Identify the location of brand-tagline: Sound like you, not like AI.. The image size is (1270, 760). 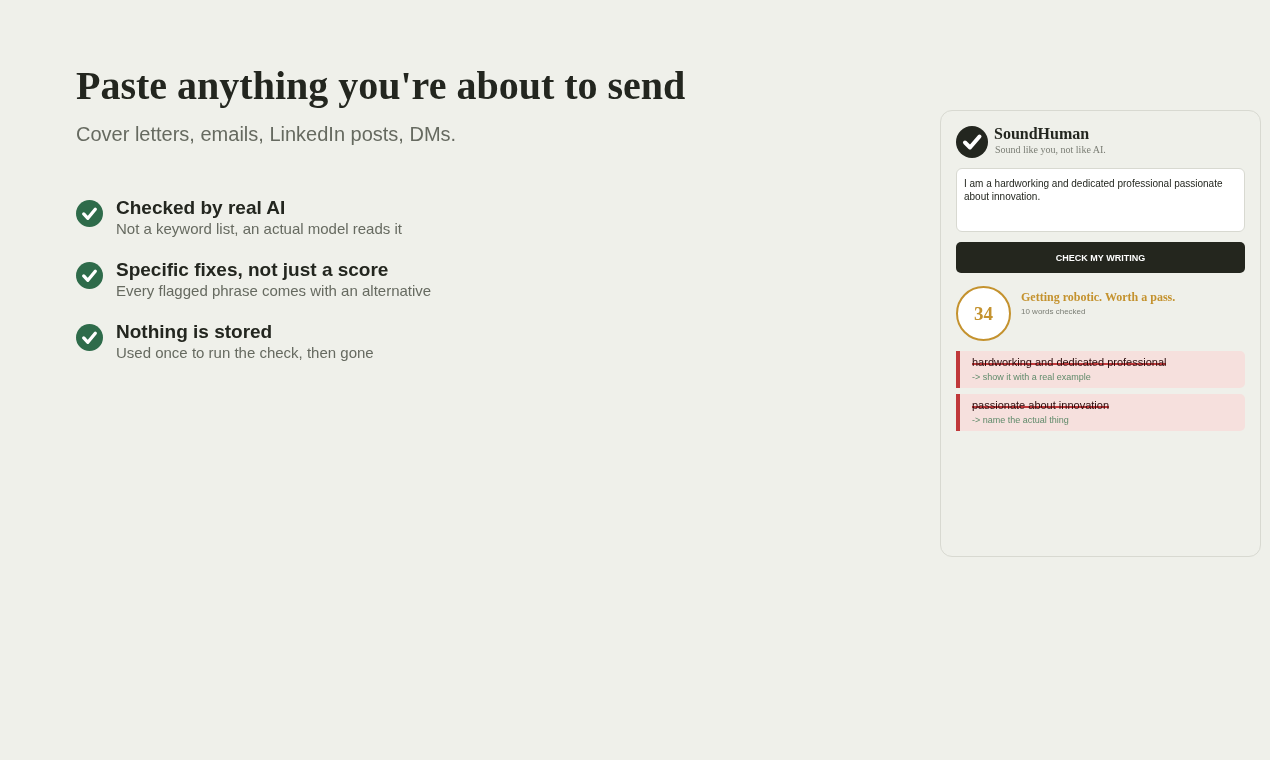
(1050, 150).